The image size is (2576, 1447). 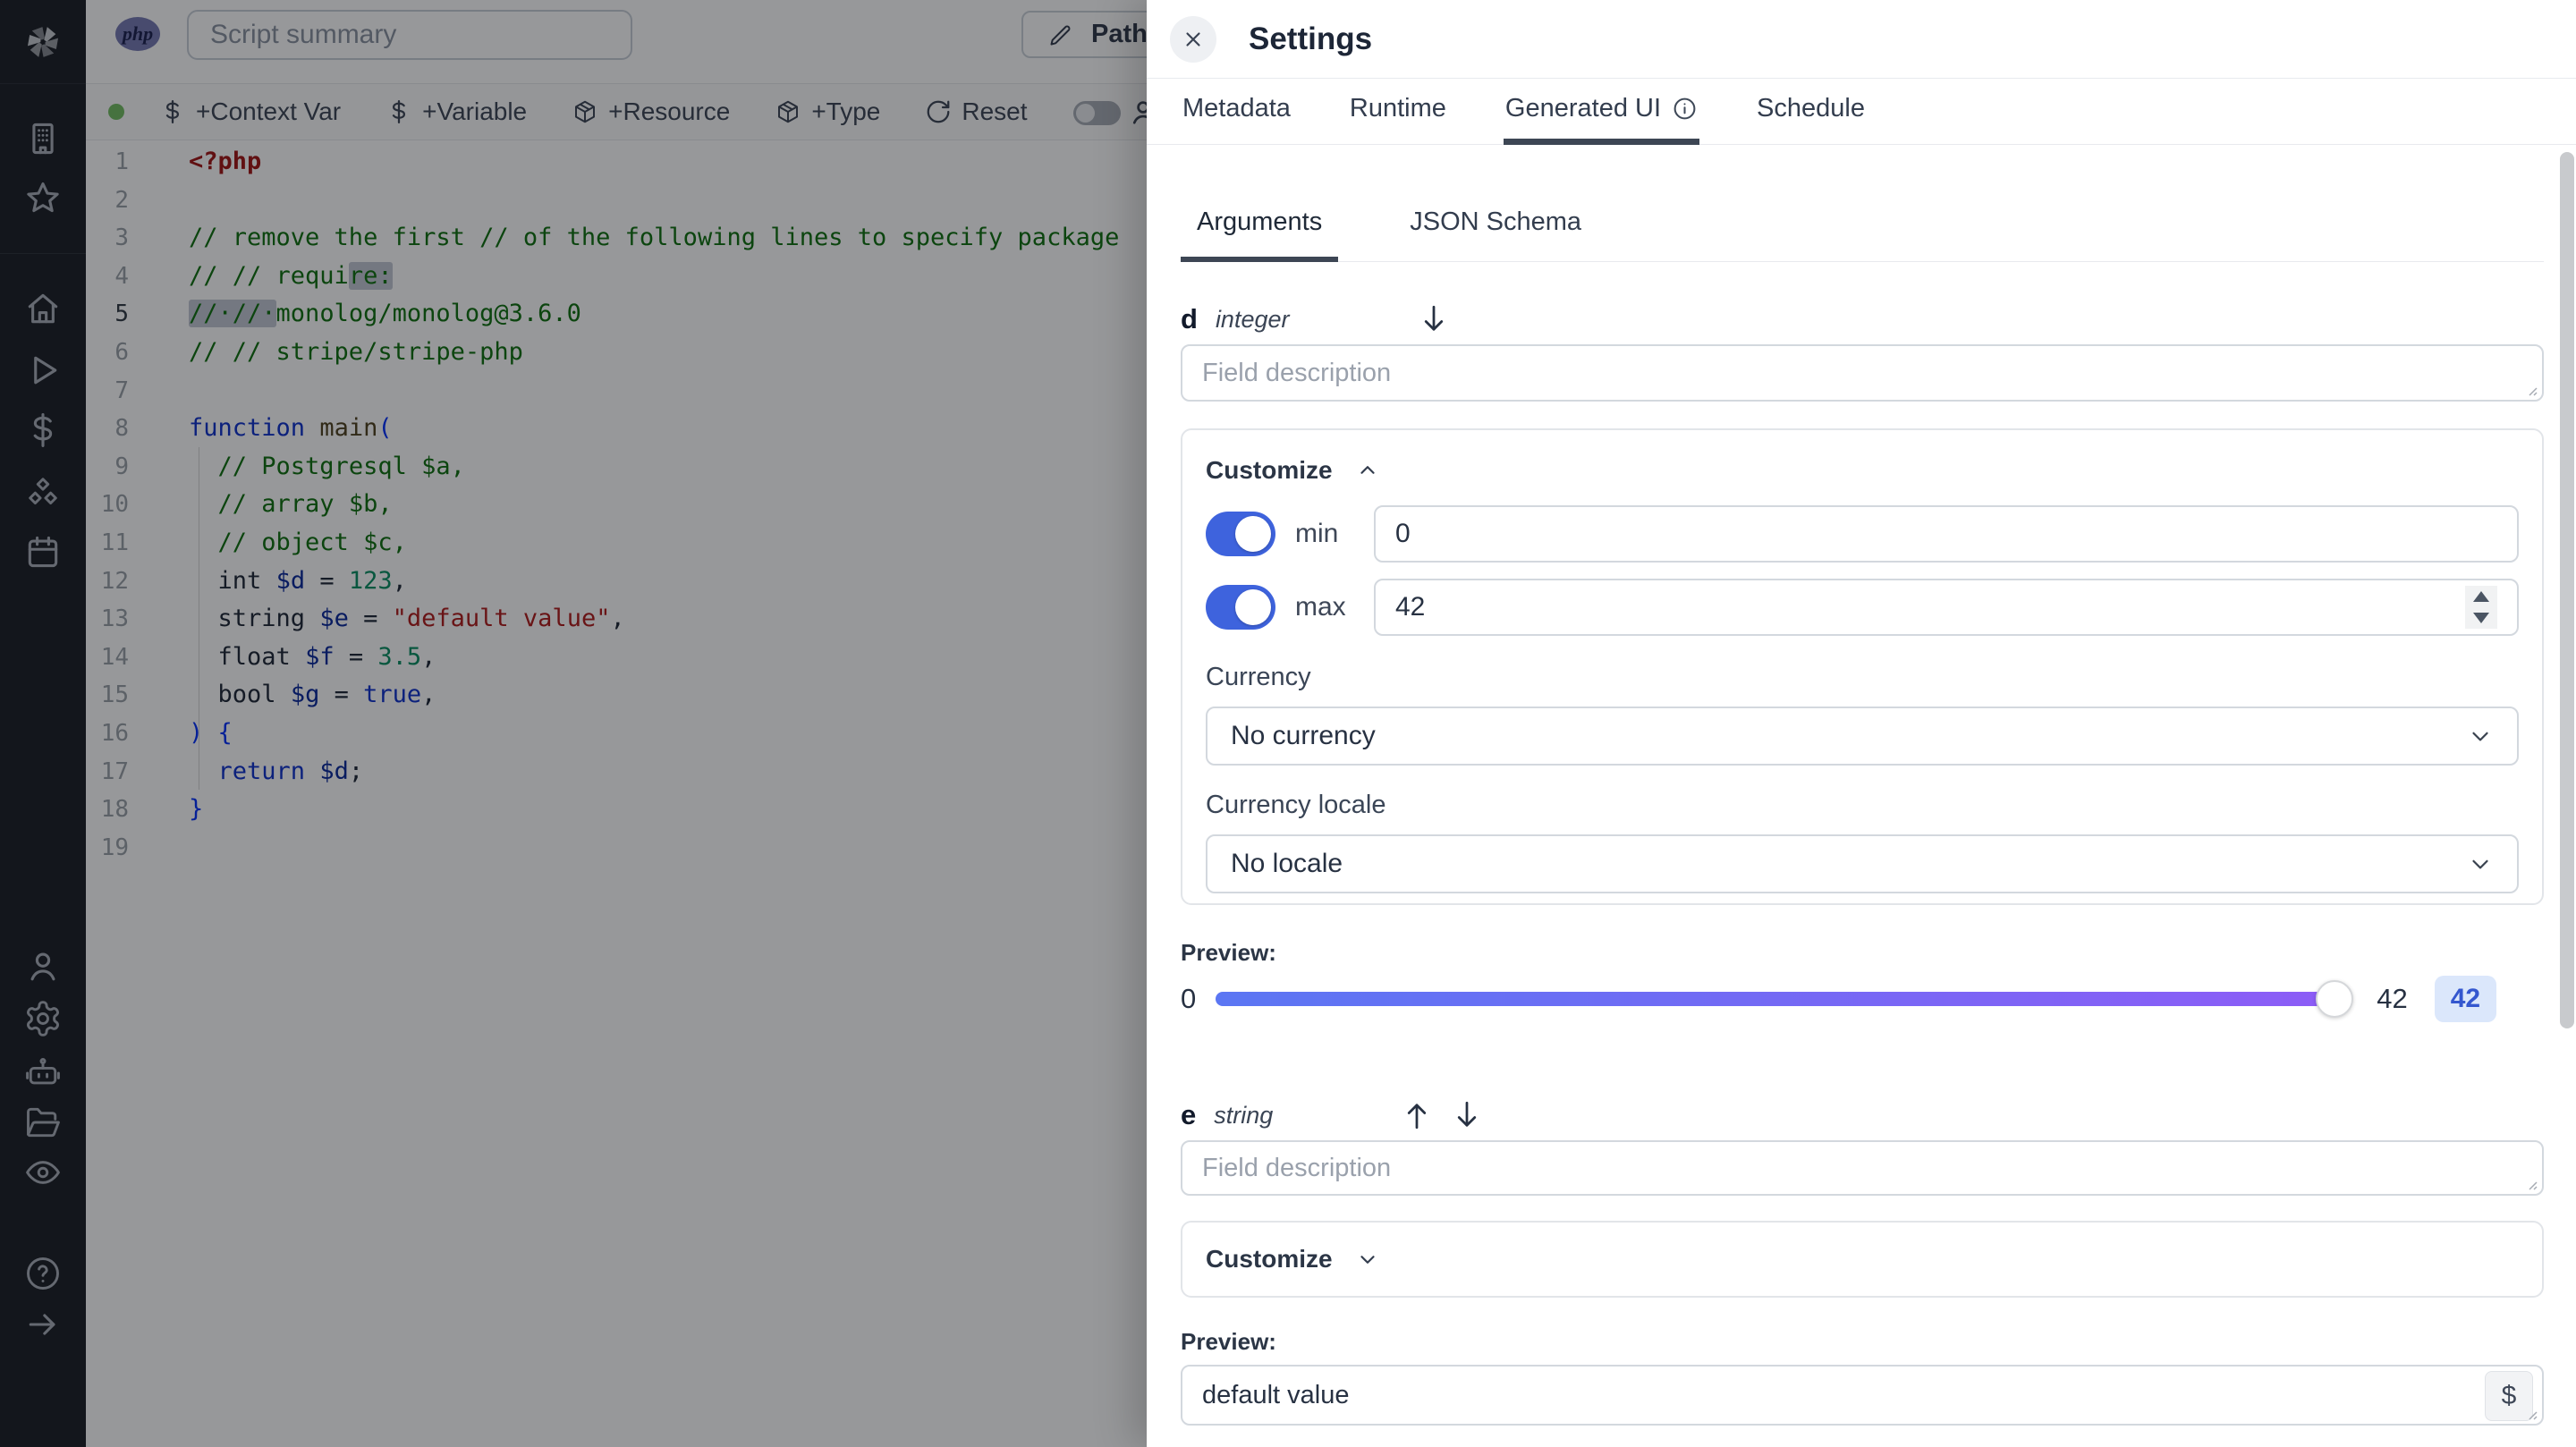 I want to click on min-label: min, so click(x=1317, y=533).